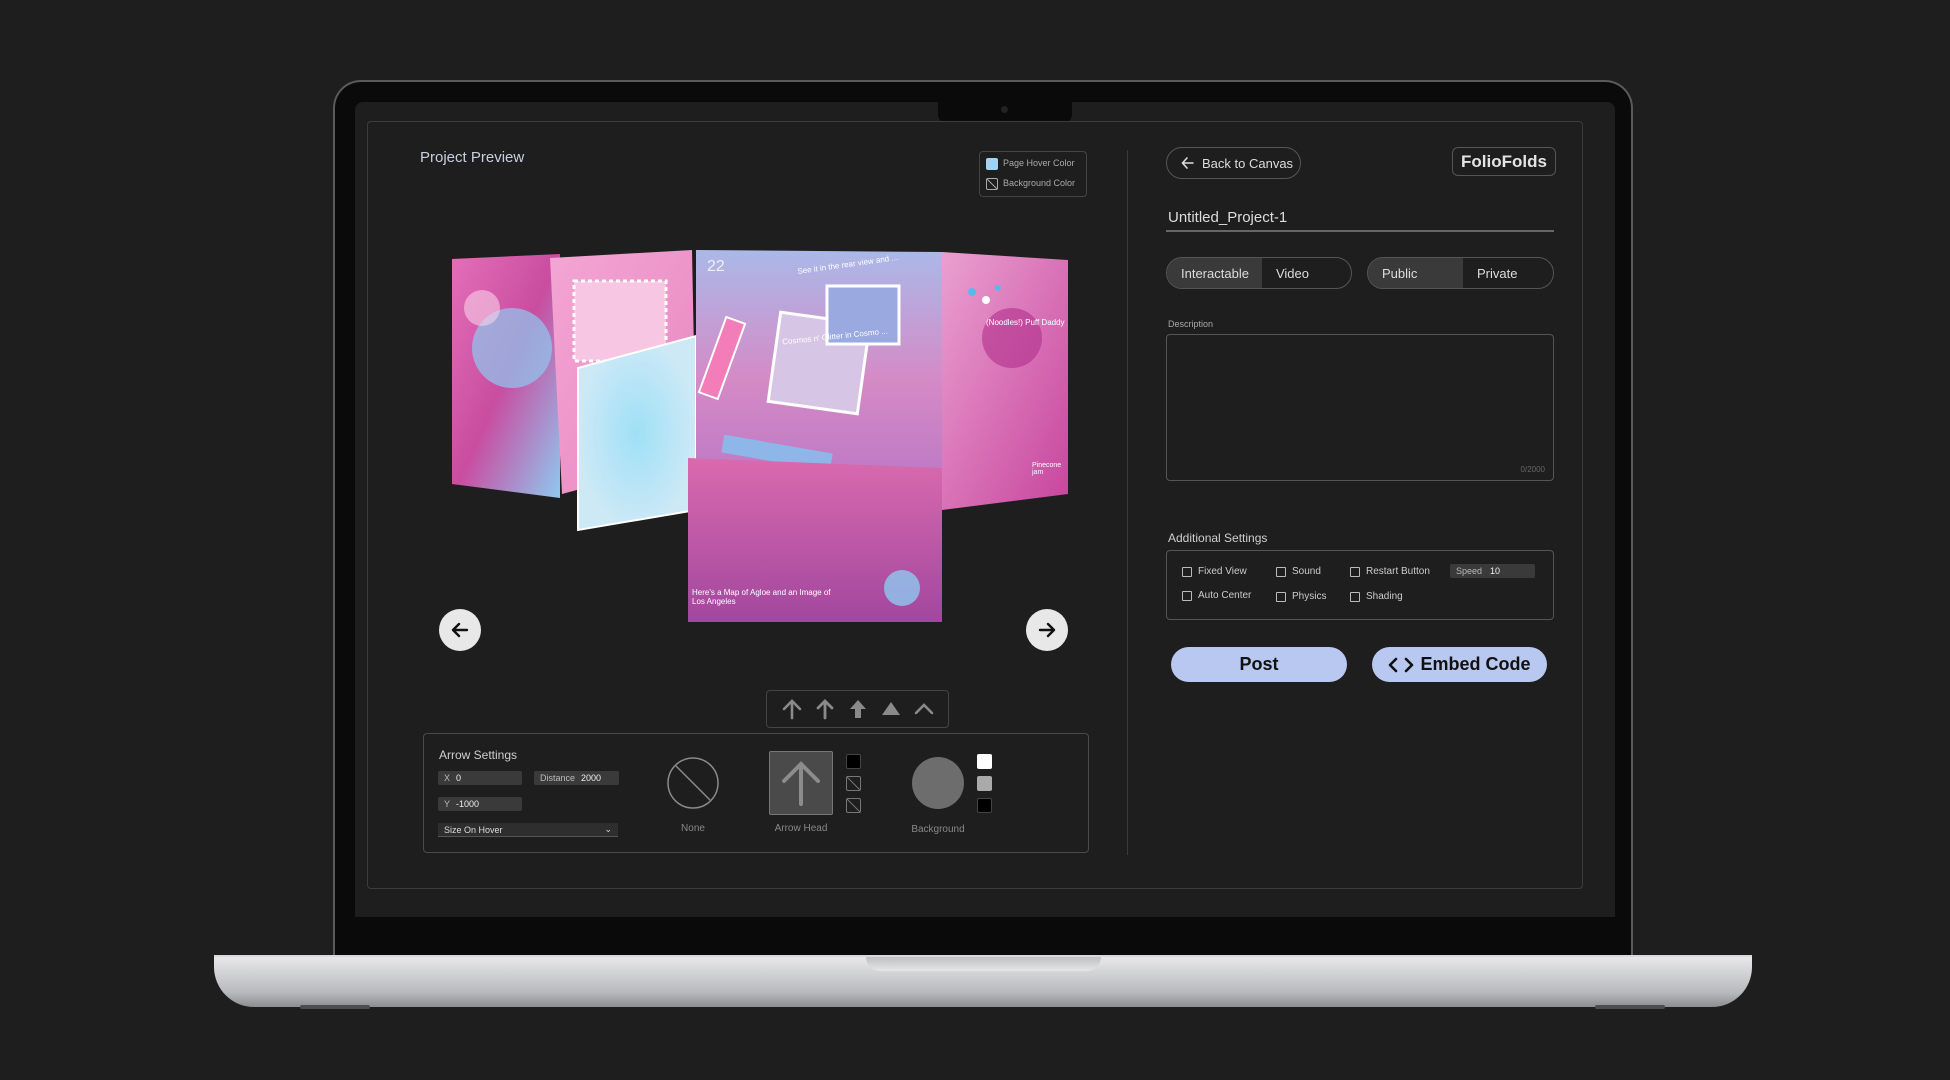 The image size is (1950, 1080). Describe the element at coordinates (1127, 502) in the screenshot. I see `panel-divider` at that location.